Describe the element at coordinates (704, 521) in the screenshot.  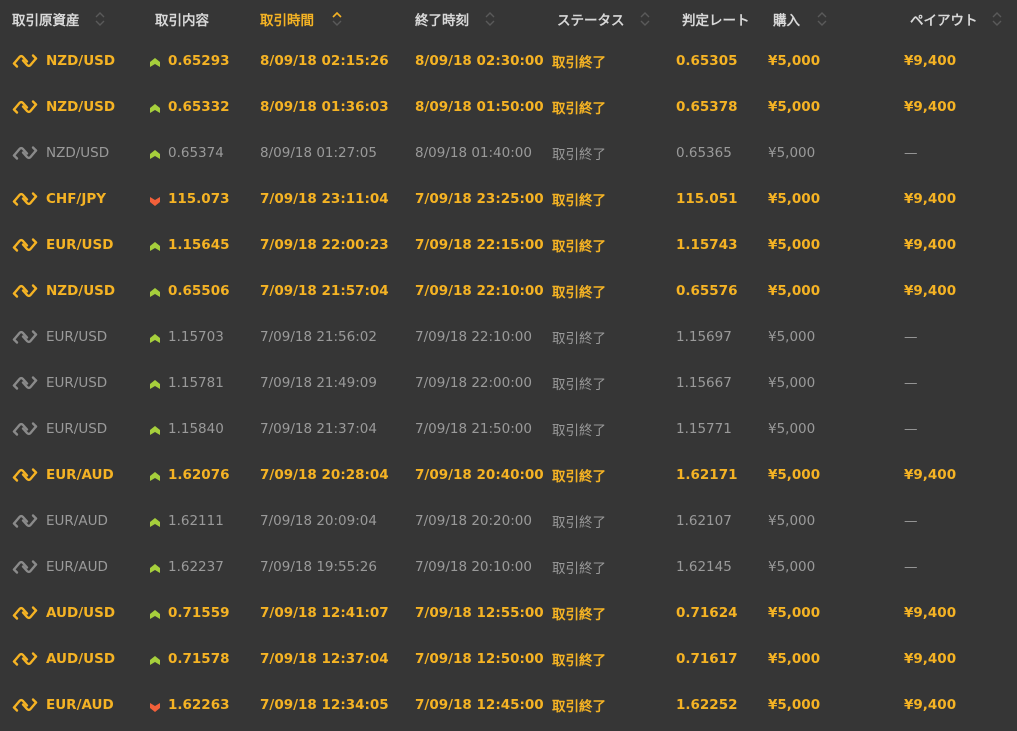
I see `judge-rate-cell: 1.62107` at that location.